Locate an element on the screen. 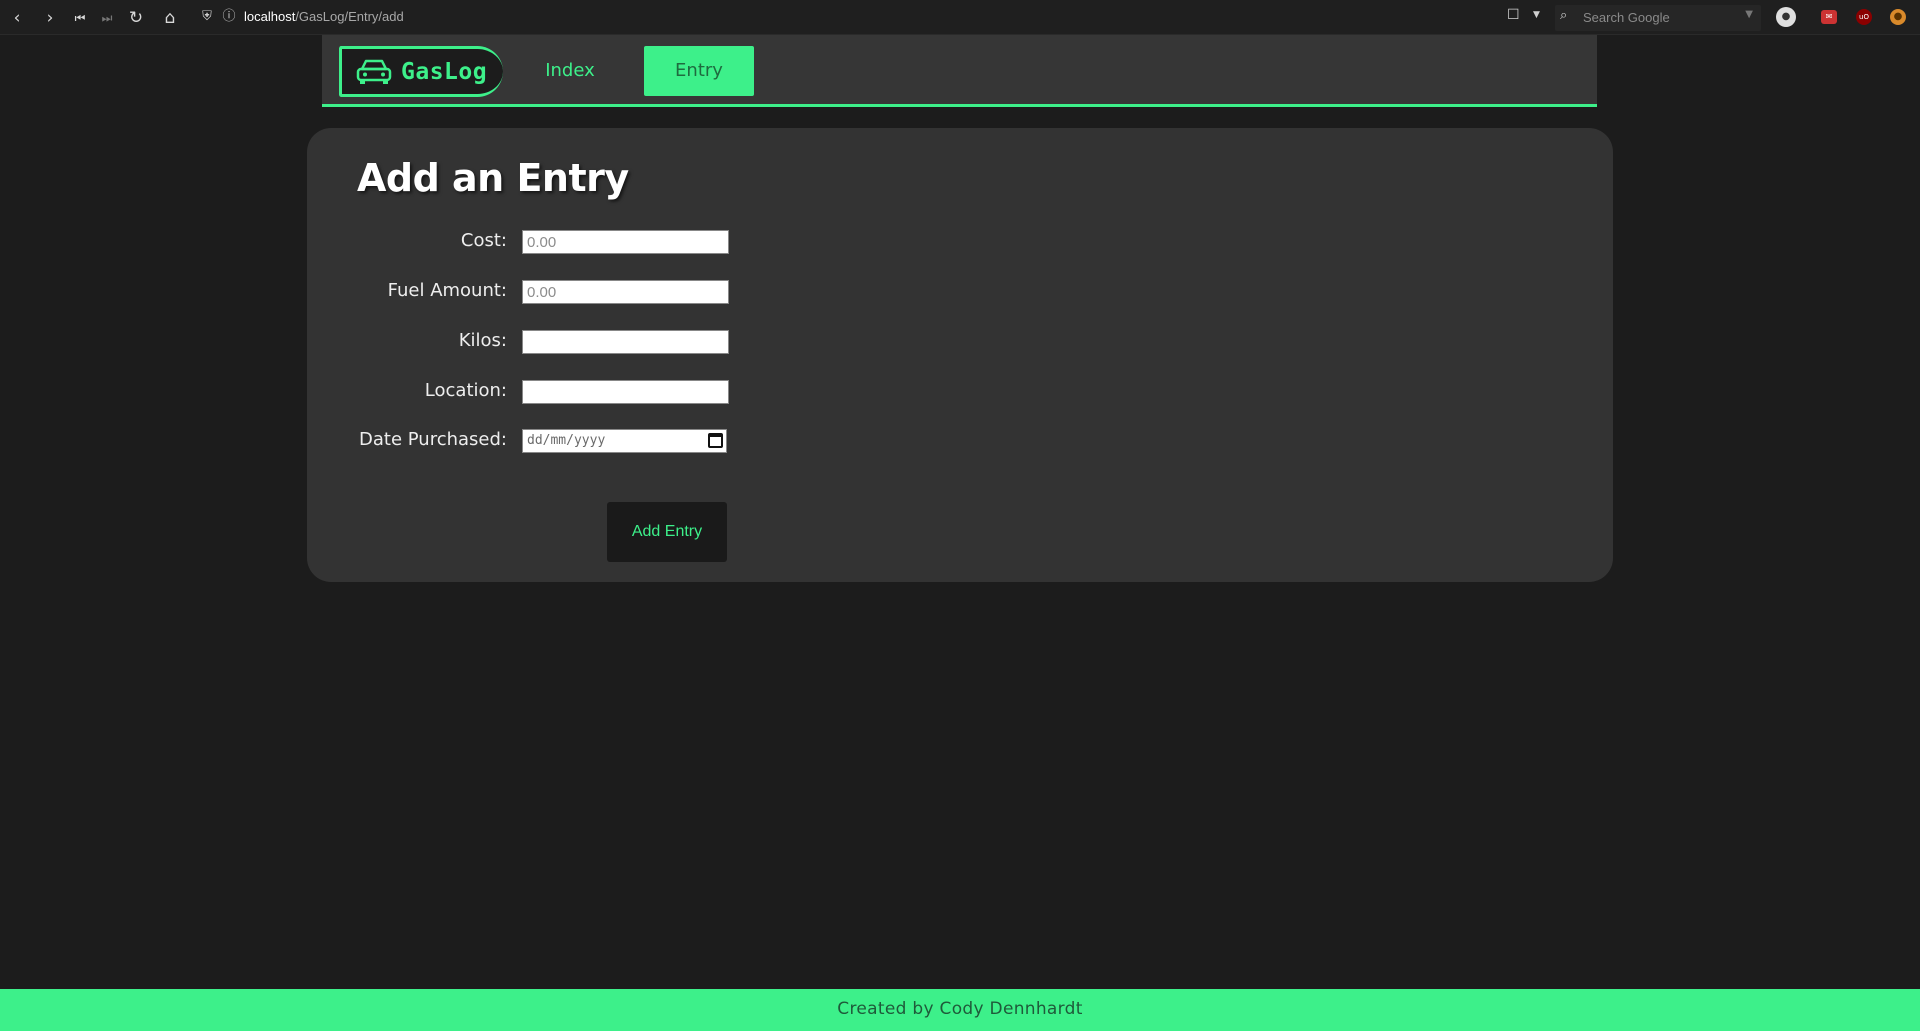 The height and width of the screenshot is (1031, 1920). cost-input is located at coordinates (625, 242).